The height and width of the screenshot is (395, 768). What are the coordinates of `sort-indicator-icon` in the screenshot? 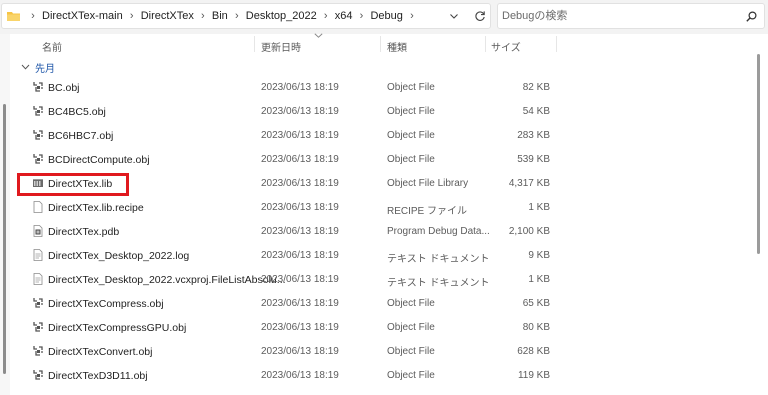 It's located at (318, 35).